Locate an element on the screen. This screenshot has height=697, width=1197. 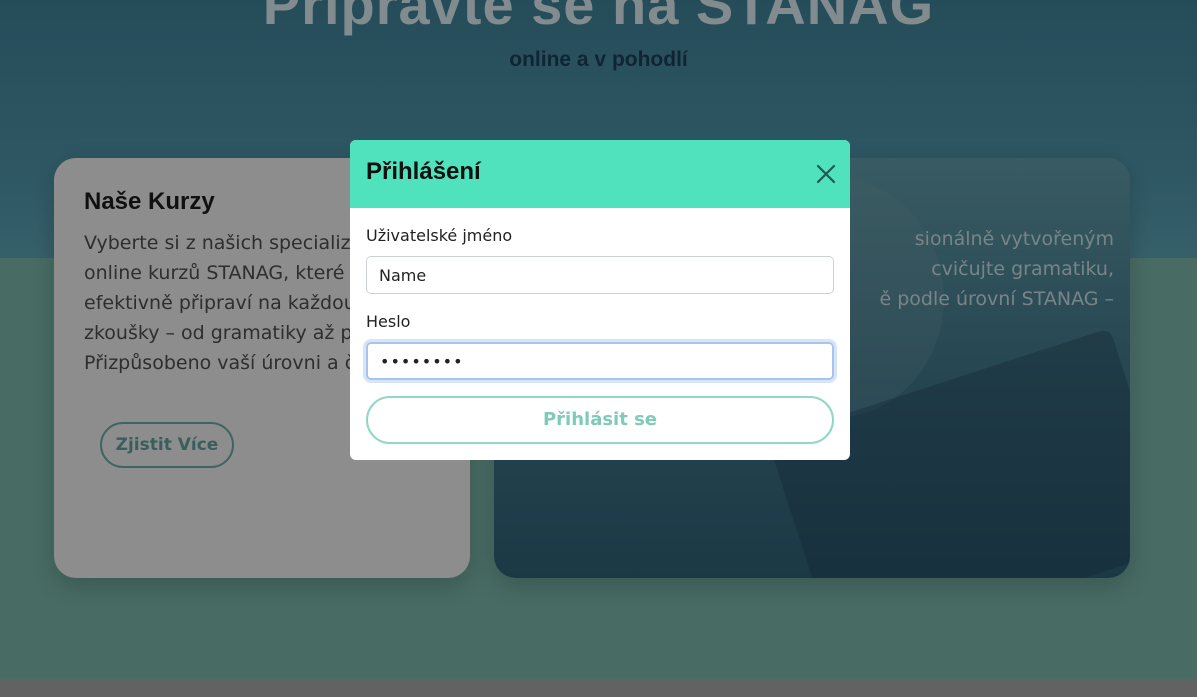
username-field is located at coordinates (600, 275).